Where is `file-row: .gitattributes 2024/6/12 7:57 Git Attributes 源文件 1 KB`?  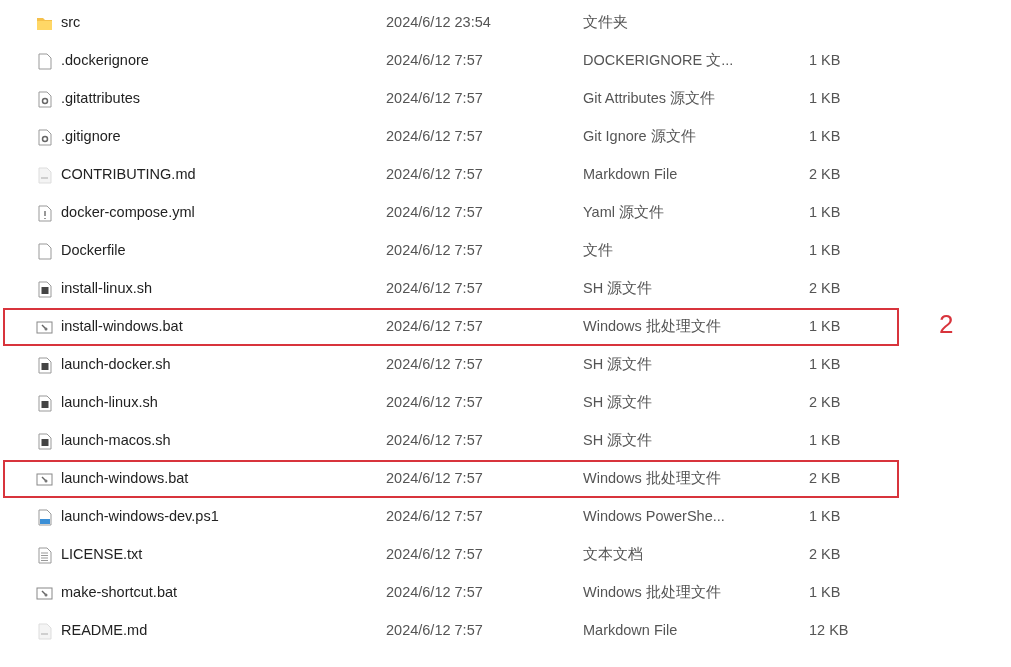
file-row: .gitattributes 2024/6/12 7:57 Git Attributes 源文件 1 KB is located at coordinates (451, 99).